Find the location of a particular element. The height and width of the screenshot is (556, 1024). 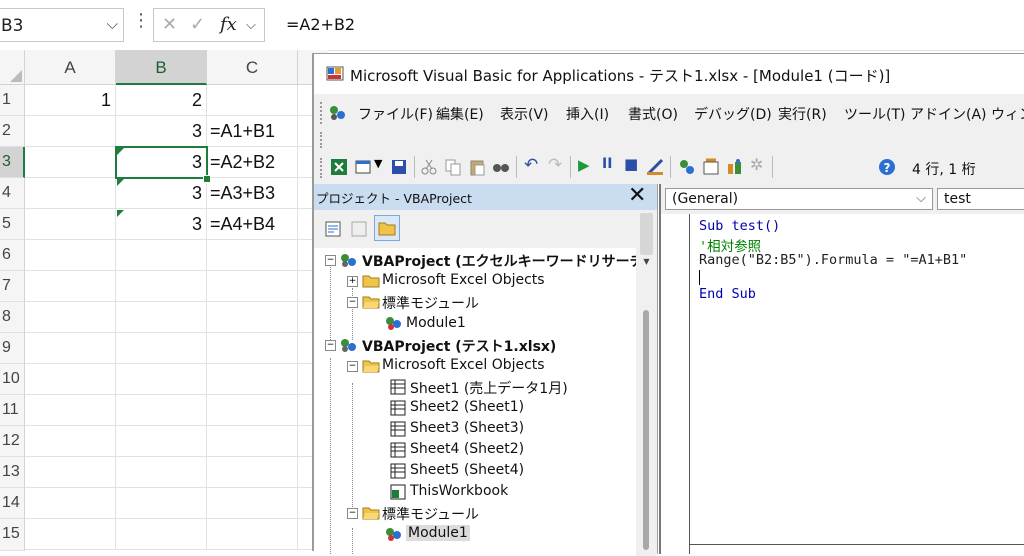

copy-icon is located at coordinates (453, 167).